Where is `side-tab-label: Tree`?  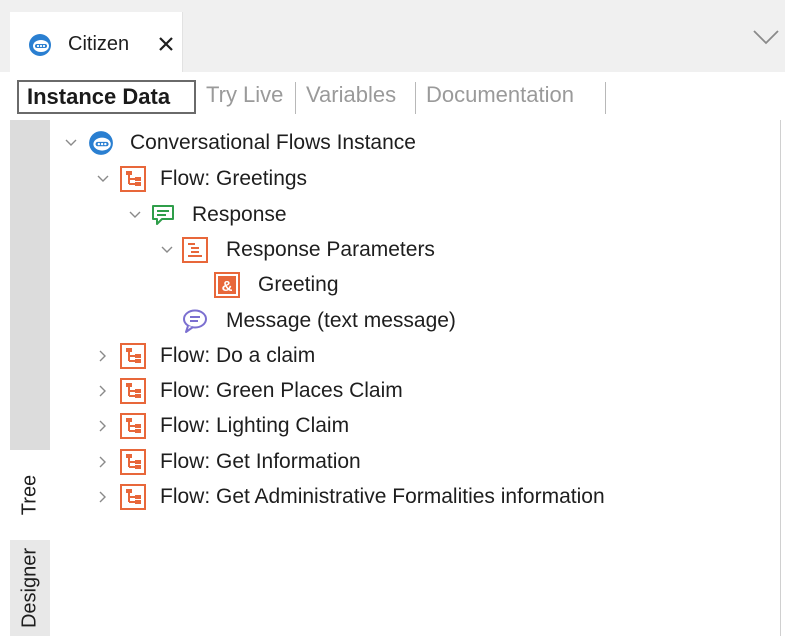 side-tab-label: Tree is located at coordinates (29, 495).